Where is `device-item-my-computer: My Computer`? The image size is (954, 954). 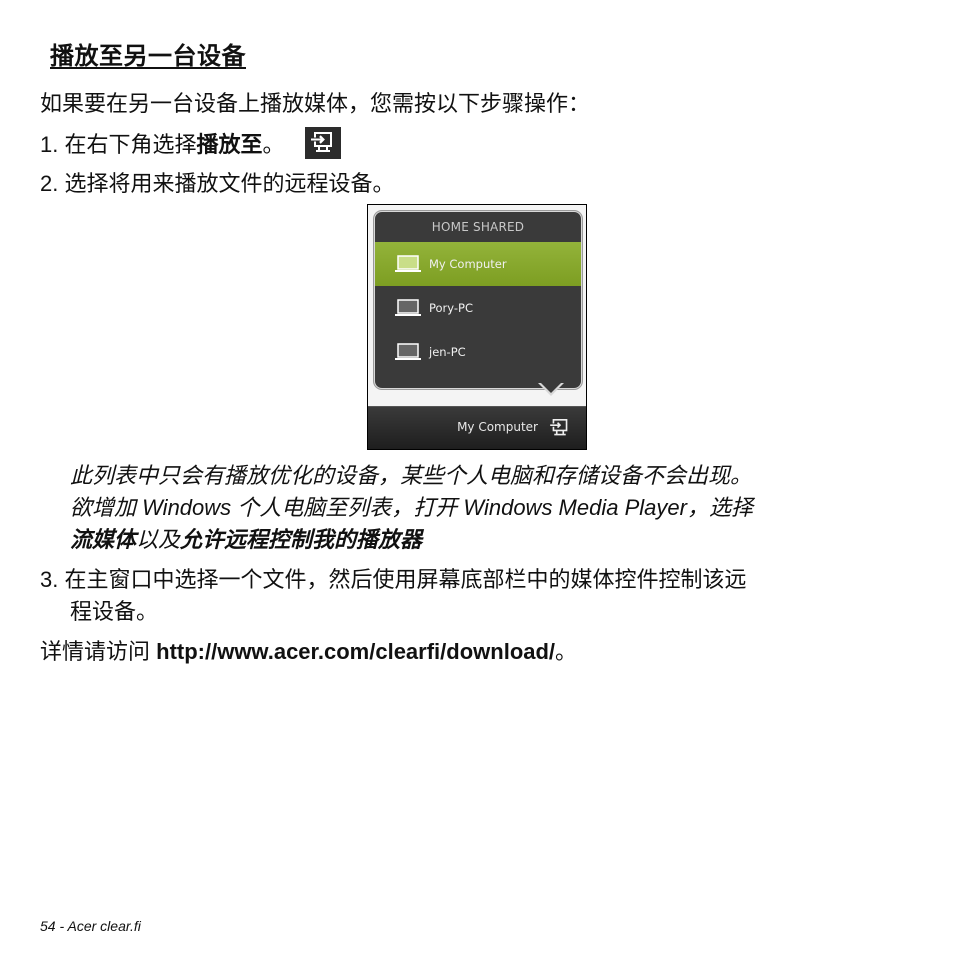 device-item-my-computer: My Computer is located at coordinates (478, 264).